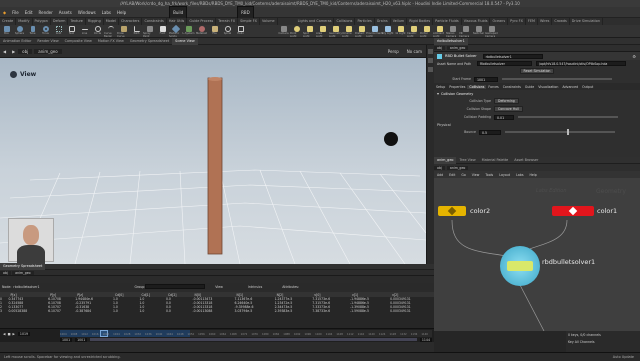 The width and height of the screenshot is (640, 361). I want to click on tab-forces: Forces, so click(493, 87).